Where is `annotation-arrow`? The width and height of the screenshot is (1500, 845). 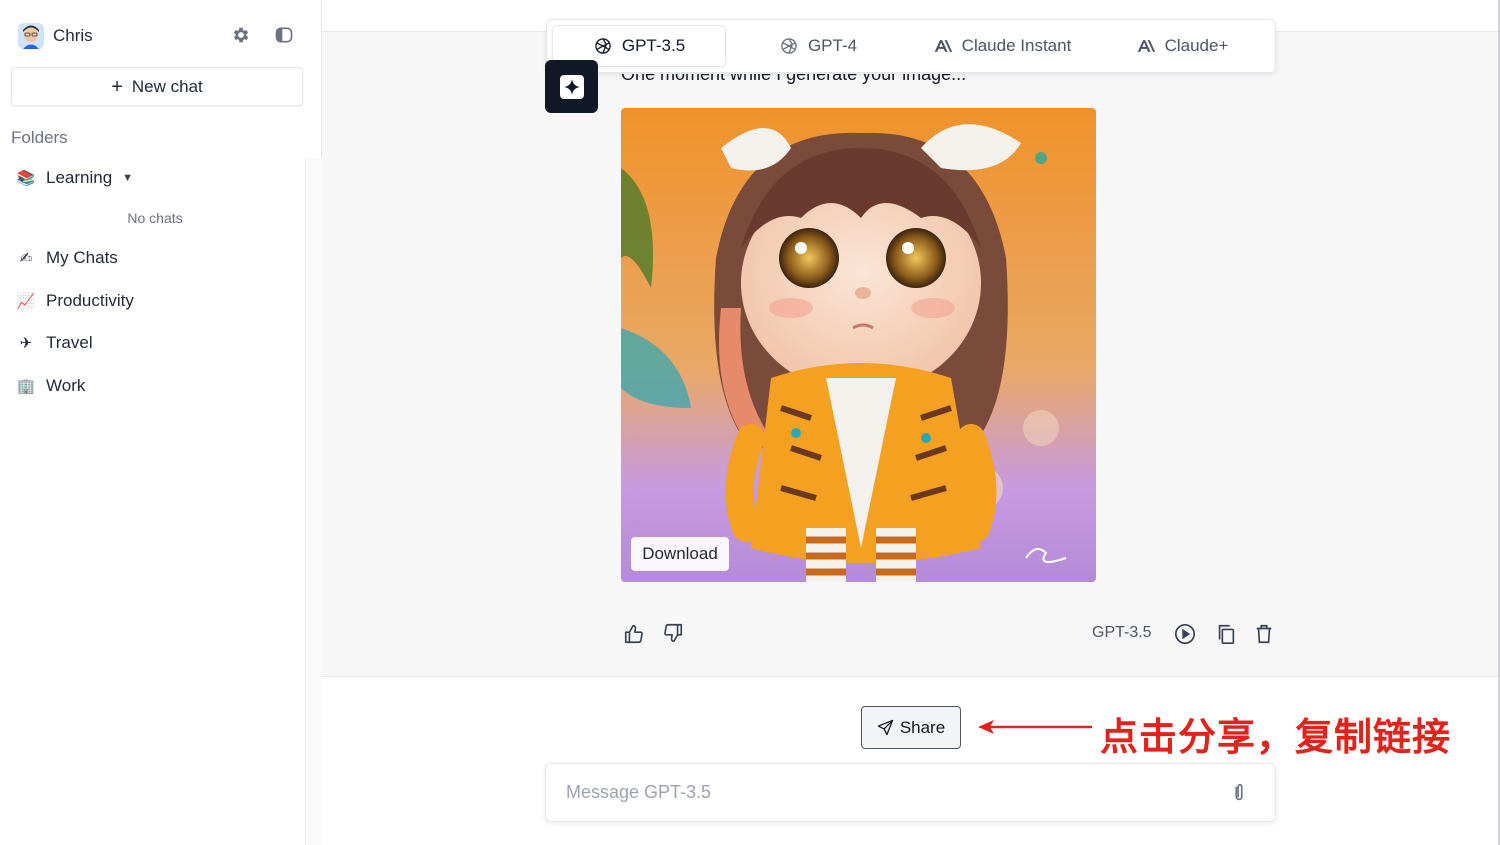 annotation-arrow is located at coordinates (1035, 727).